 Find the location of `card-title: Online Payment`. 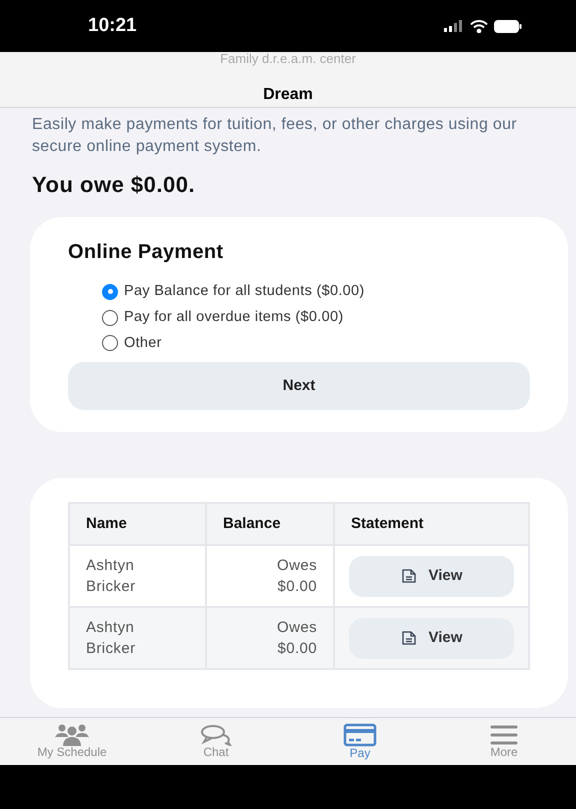

card-title: Online Payment is located at coordinates (146, 252).